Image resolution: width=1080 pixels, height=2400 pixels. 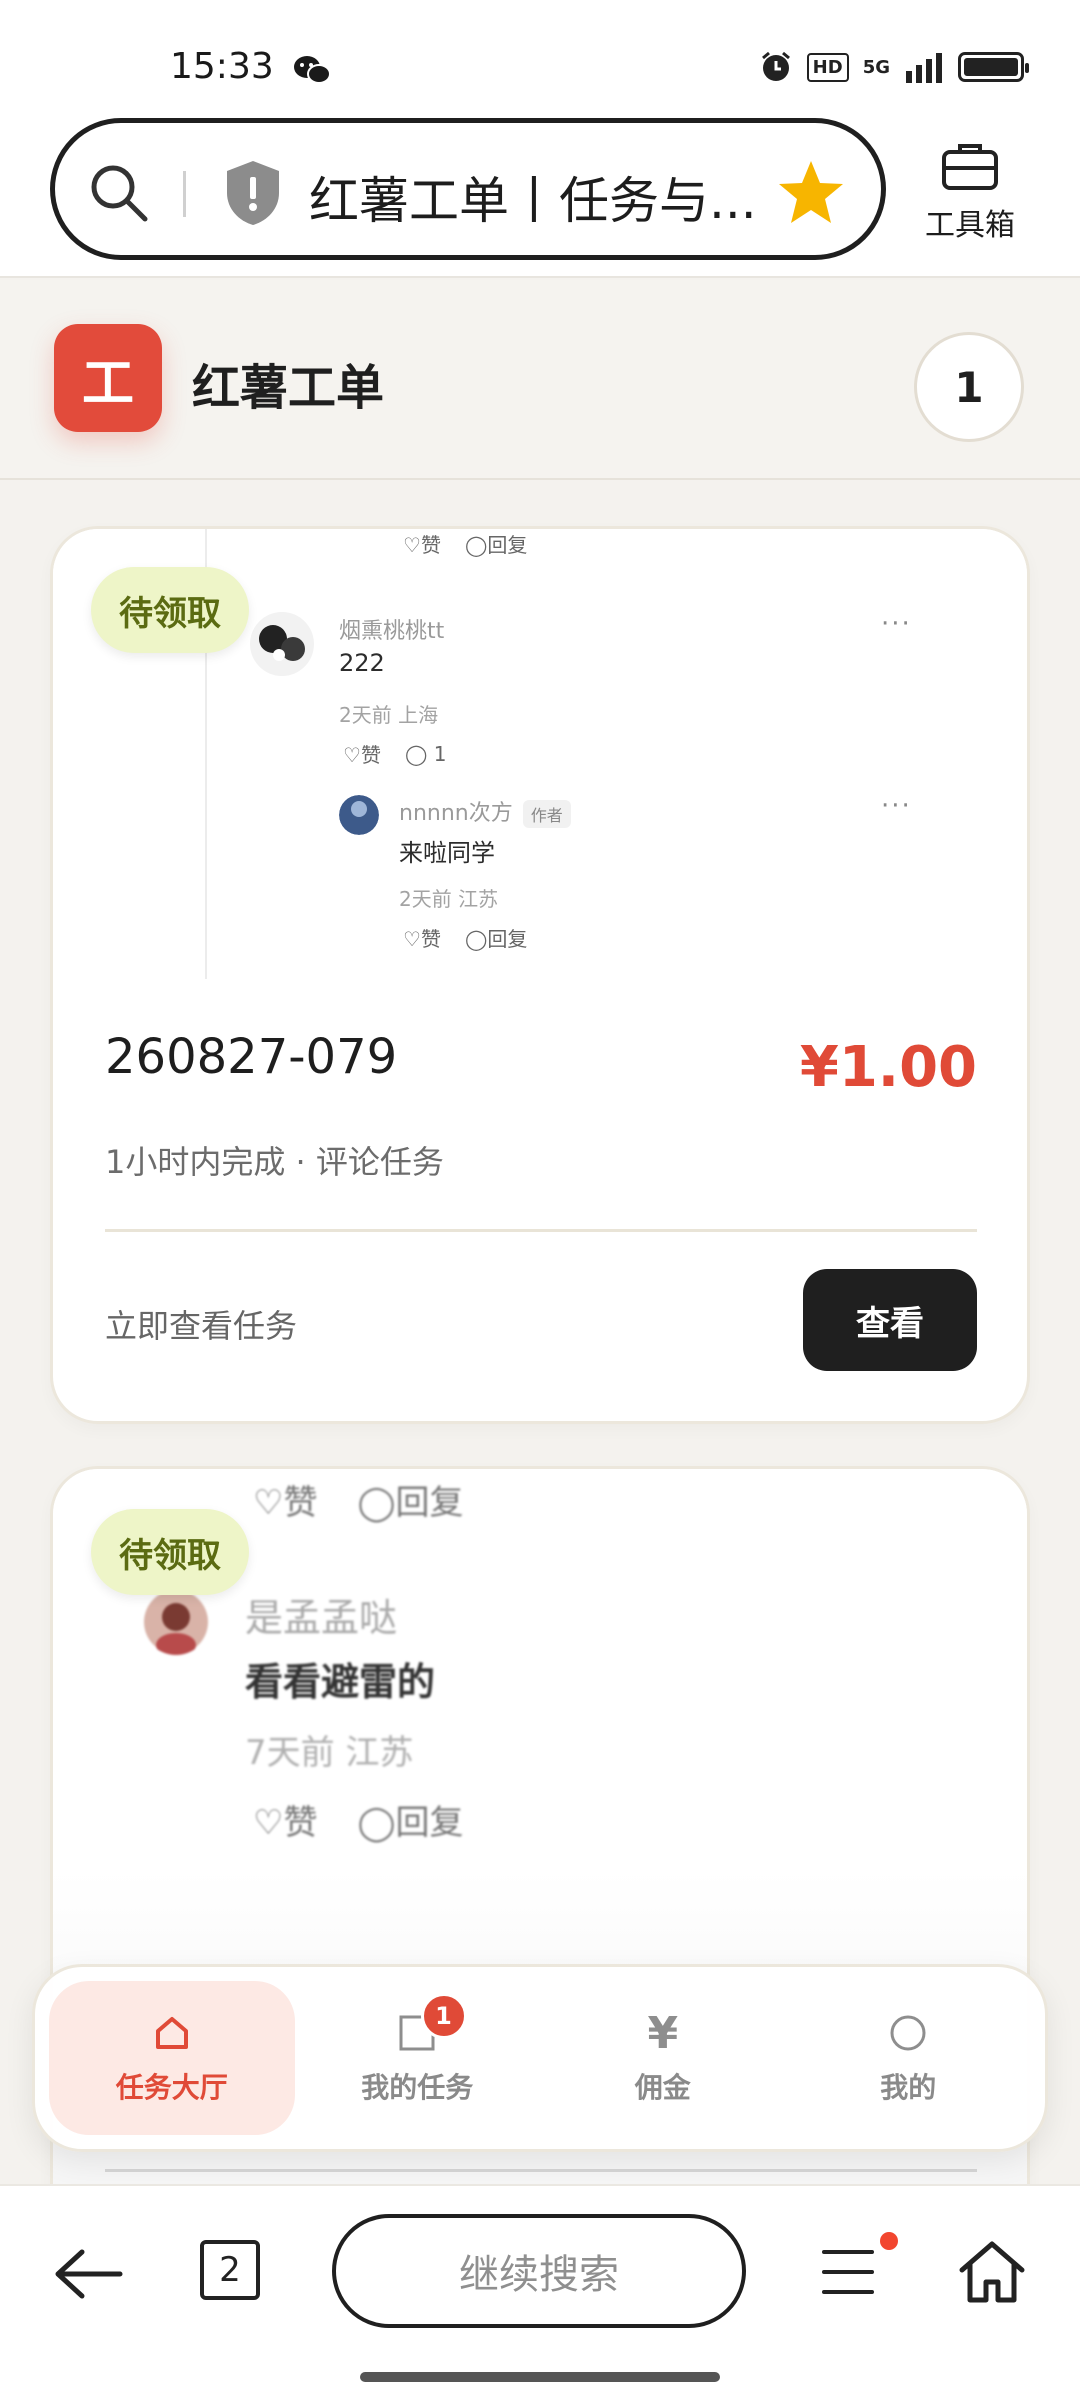 What do you see at coordinates (171, 2087) in the screenshot?
I see `nav-label: 任务大厅` at bounding box center [171, 2087].